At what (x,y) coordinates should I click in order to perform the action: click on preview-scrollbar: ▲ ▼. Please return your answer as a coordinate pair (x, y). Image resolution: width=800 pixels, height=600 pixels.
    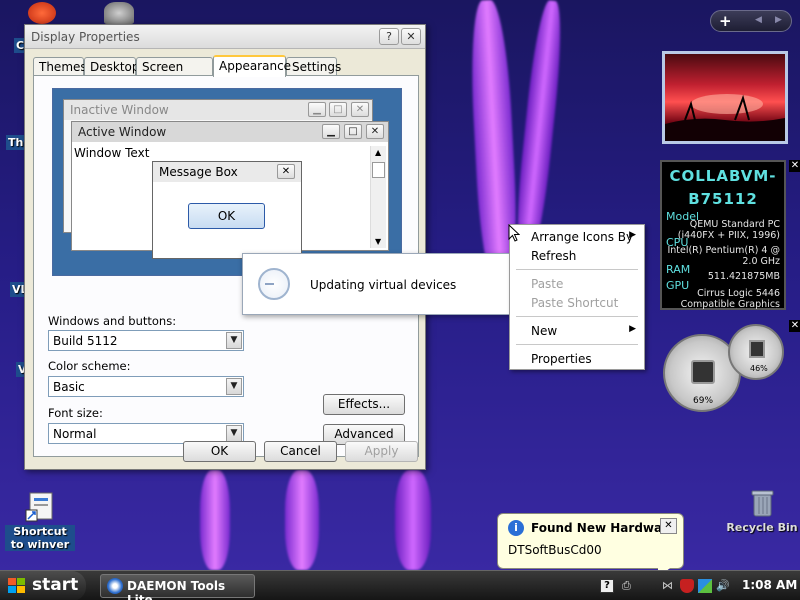
    Looking at the image, I should click on (378, 197).